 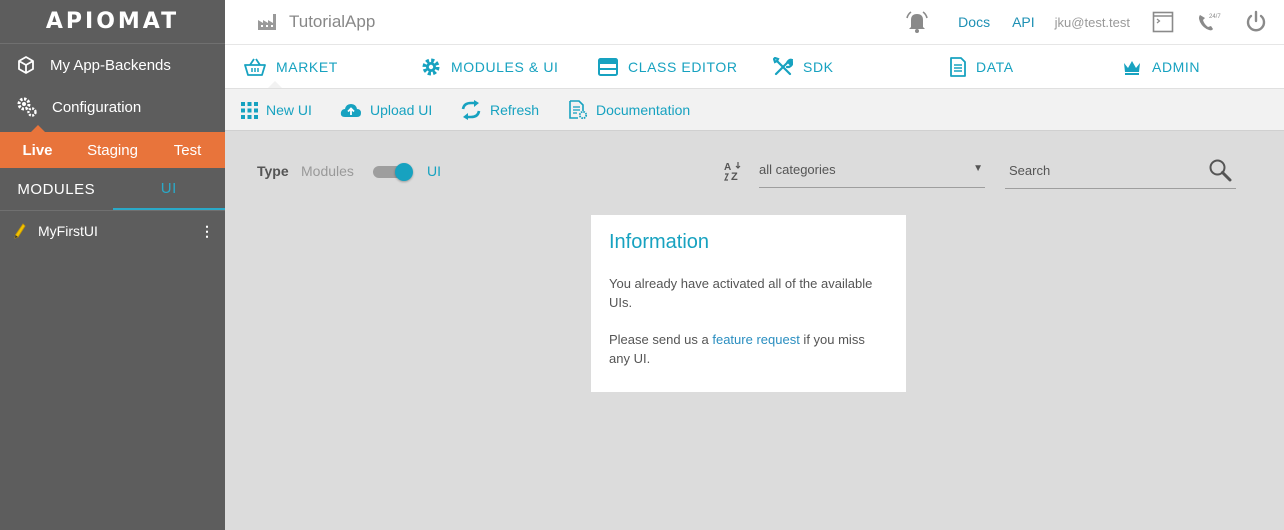 I want to click on crown-icon, so click(x=1132, y=68).